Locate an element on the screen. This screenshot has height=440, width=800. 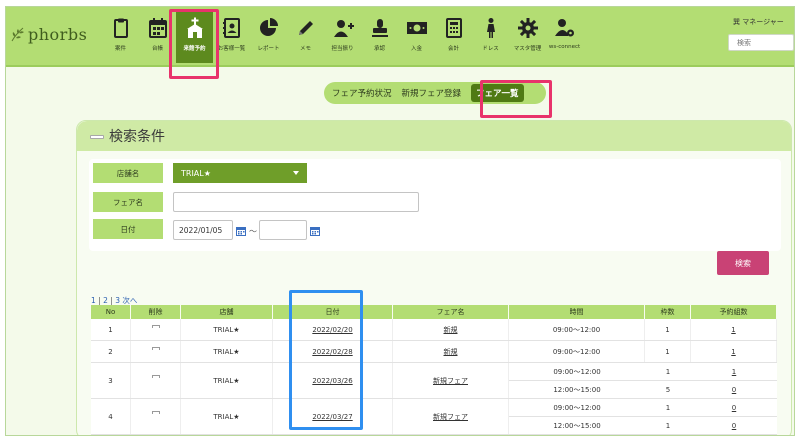
row-date-link: 2022/02/20 is located at coordinates (332, 330).